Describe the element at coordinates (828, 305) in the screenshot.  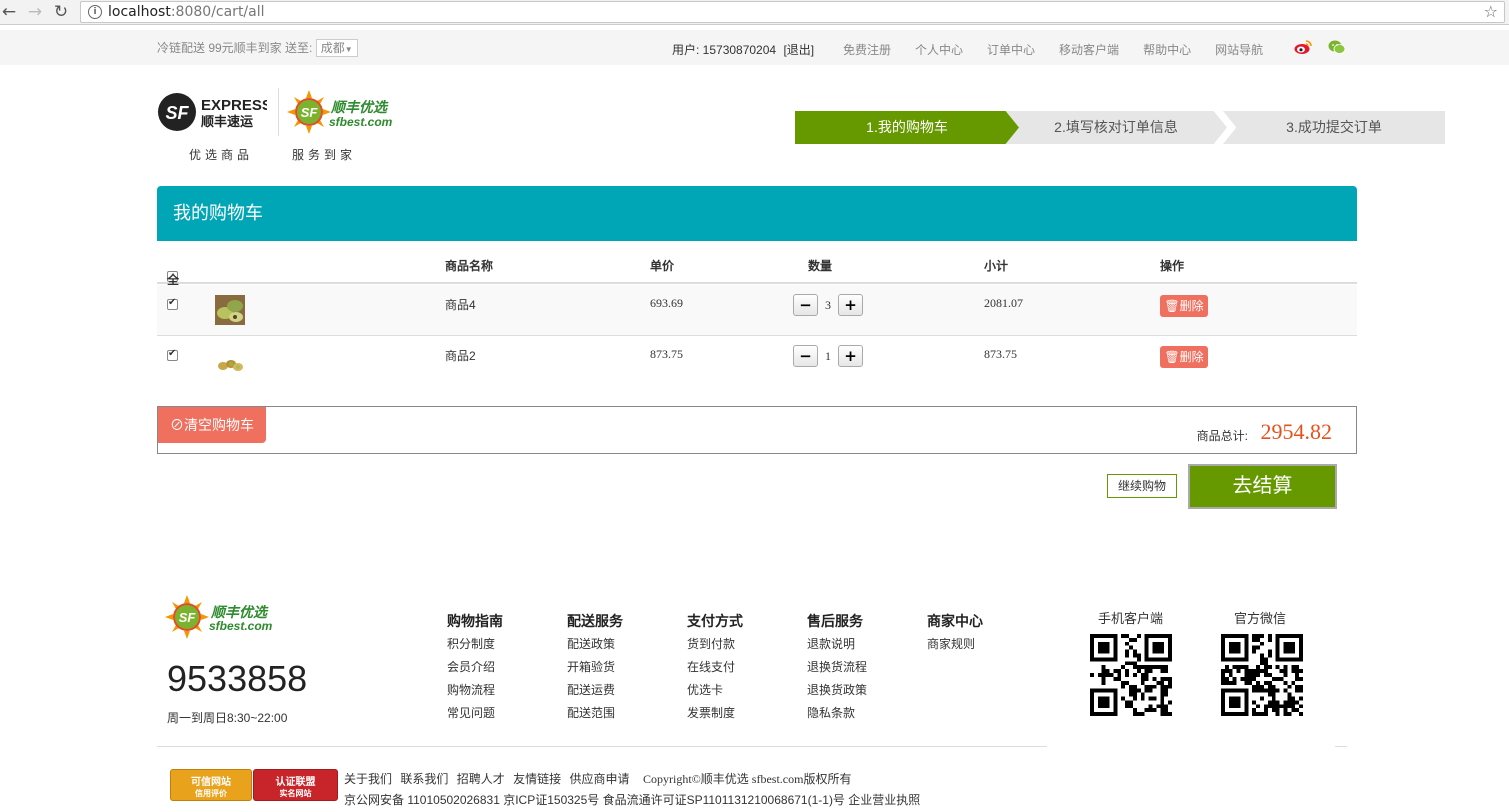
I see `quantity-stepper: − 3 +` at that location.